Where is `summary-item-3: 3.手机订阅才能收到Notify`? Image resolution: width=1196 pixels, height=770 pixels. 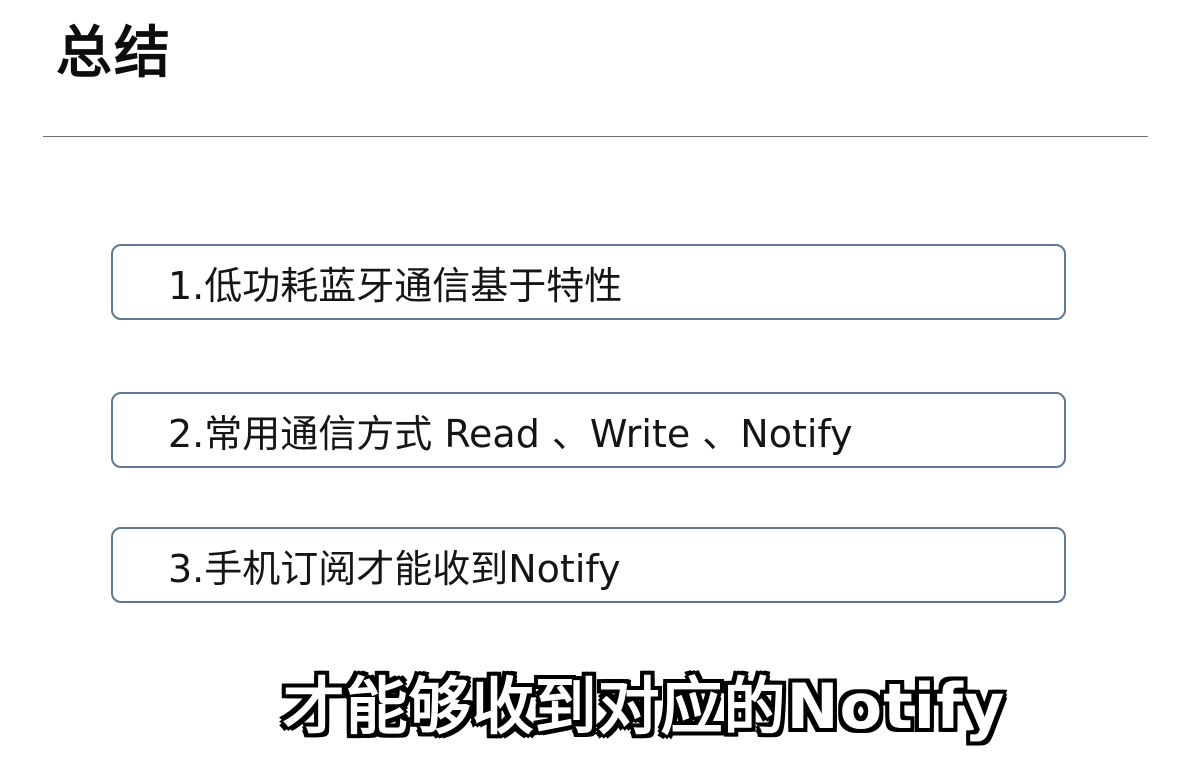 summary-item-3: 3.手机订阅才能收到Notify is located at coordinates (588, 565).